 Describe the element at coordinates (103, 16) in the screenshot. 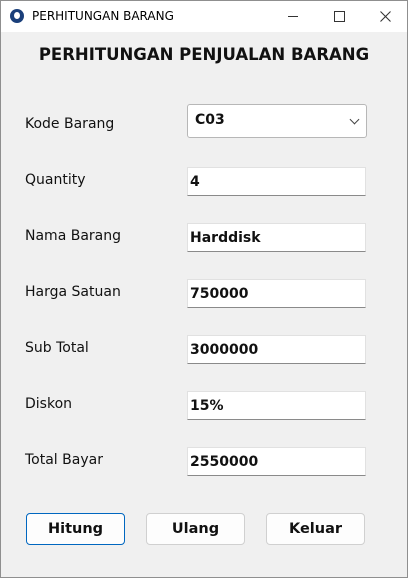

I see `window-title: PERHITUNGAN BARANG` at that location.